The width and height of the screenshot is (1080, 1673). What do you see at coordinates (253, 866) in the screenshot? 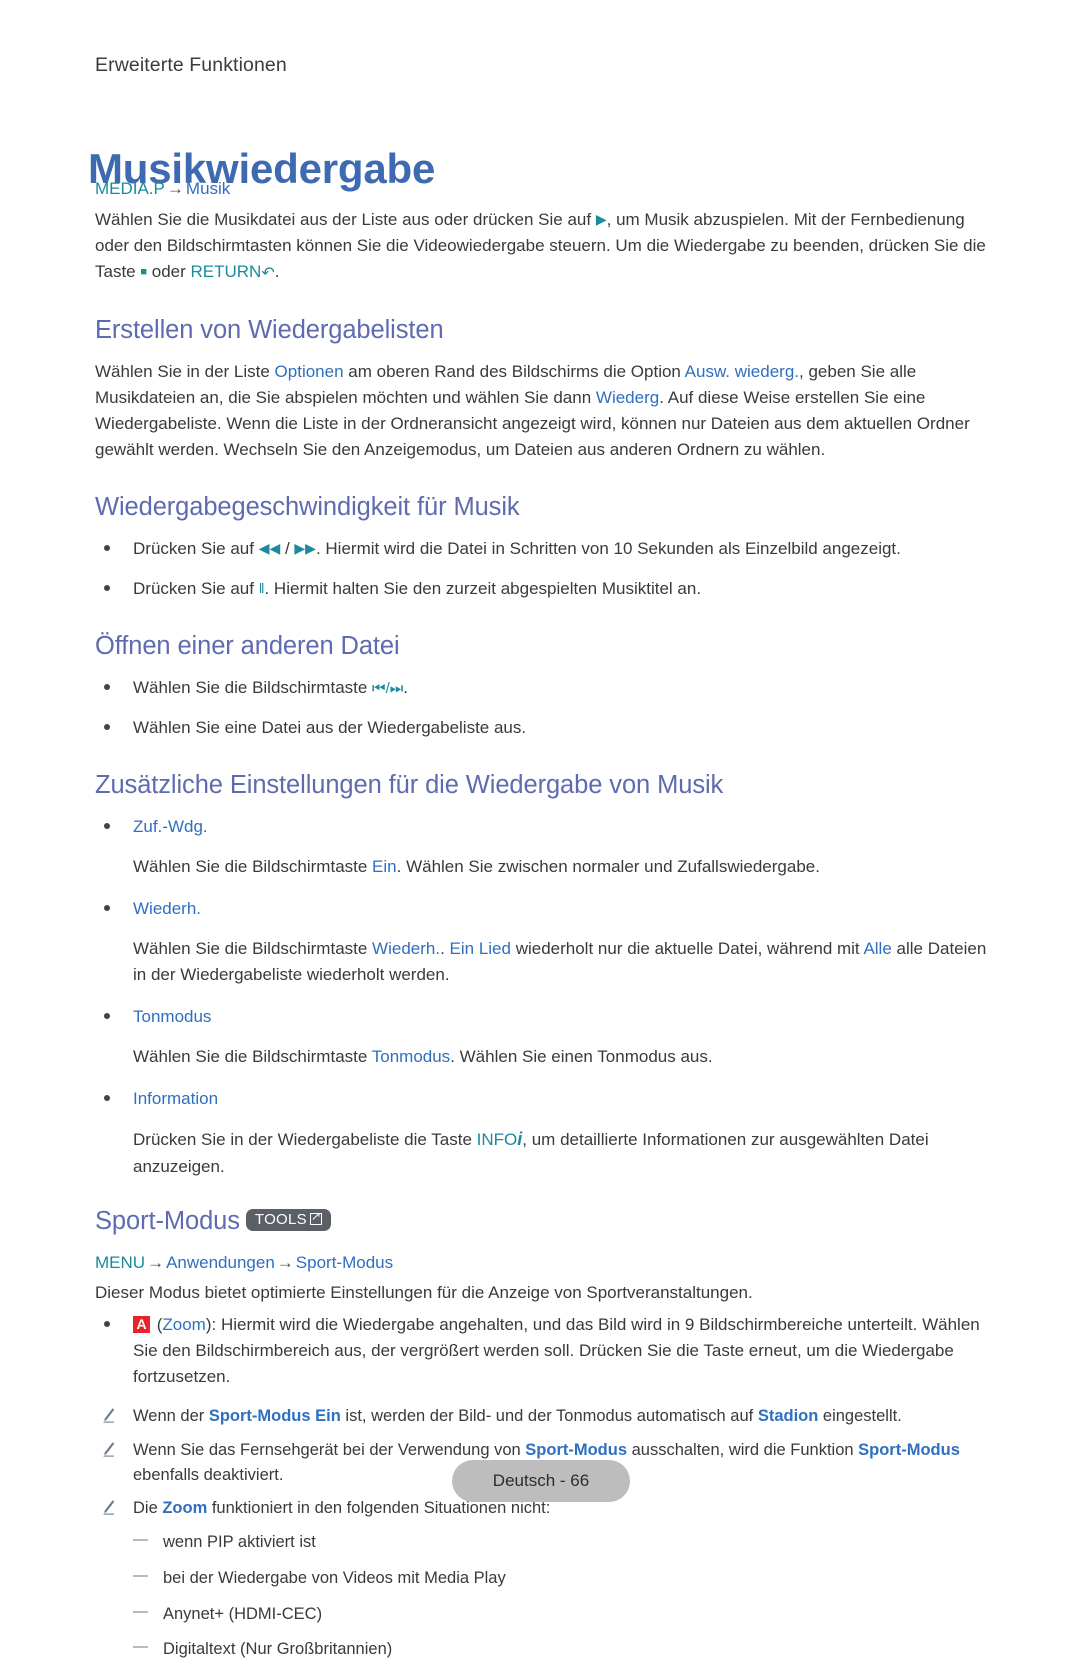
I see `zuf-text-1: Wählen Sie die Bildschirmtaste` at bounding box center [253, 866].